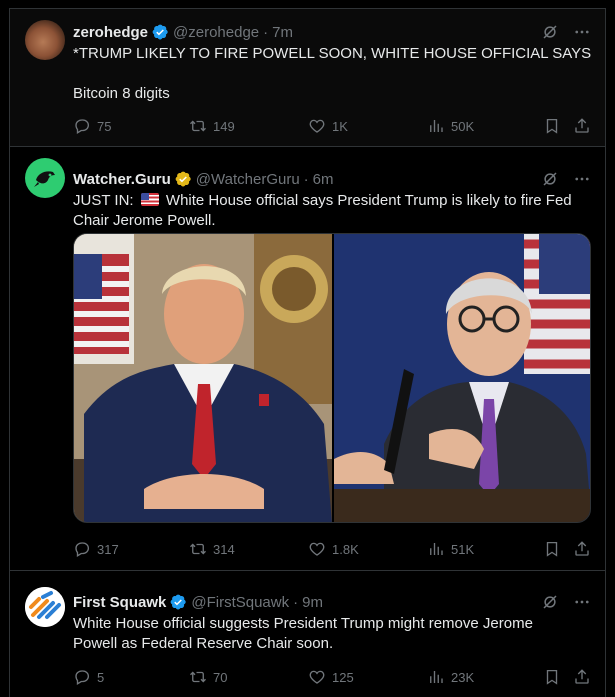 Image resolution: width=615 pixels, height=697 pixels. Describe the element at coordinates (248, 179) in the screenshot. I see `handle: @WatcherGuru` at that location.